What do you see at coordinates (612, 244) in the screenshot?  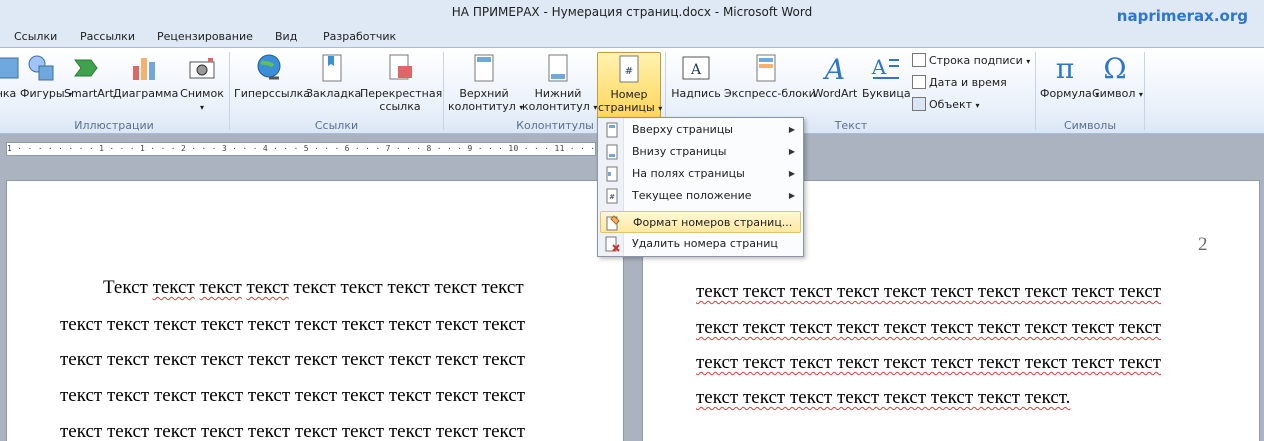 I see `remove-page-numbers-icon` at bounding box center [612, 244].